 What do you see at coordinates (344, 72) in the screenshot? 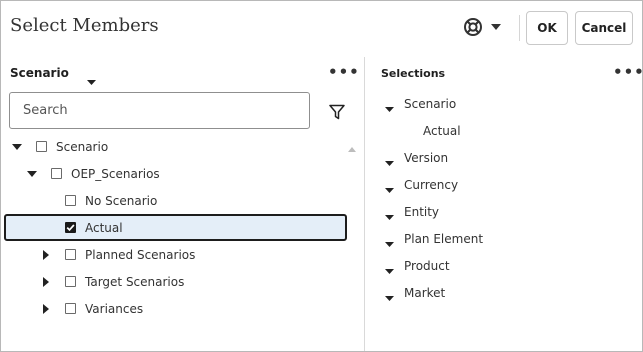
I see `members-more-actions-icon: •••` at bounding box center [344, 72].